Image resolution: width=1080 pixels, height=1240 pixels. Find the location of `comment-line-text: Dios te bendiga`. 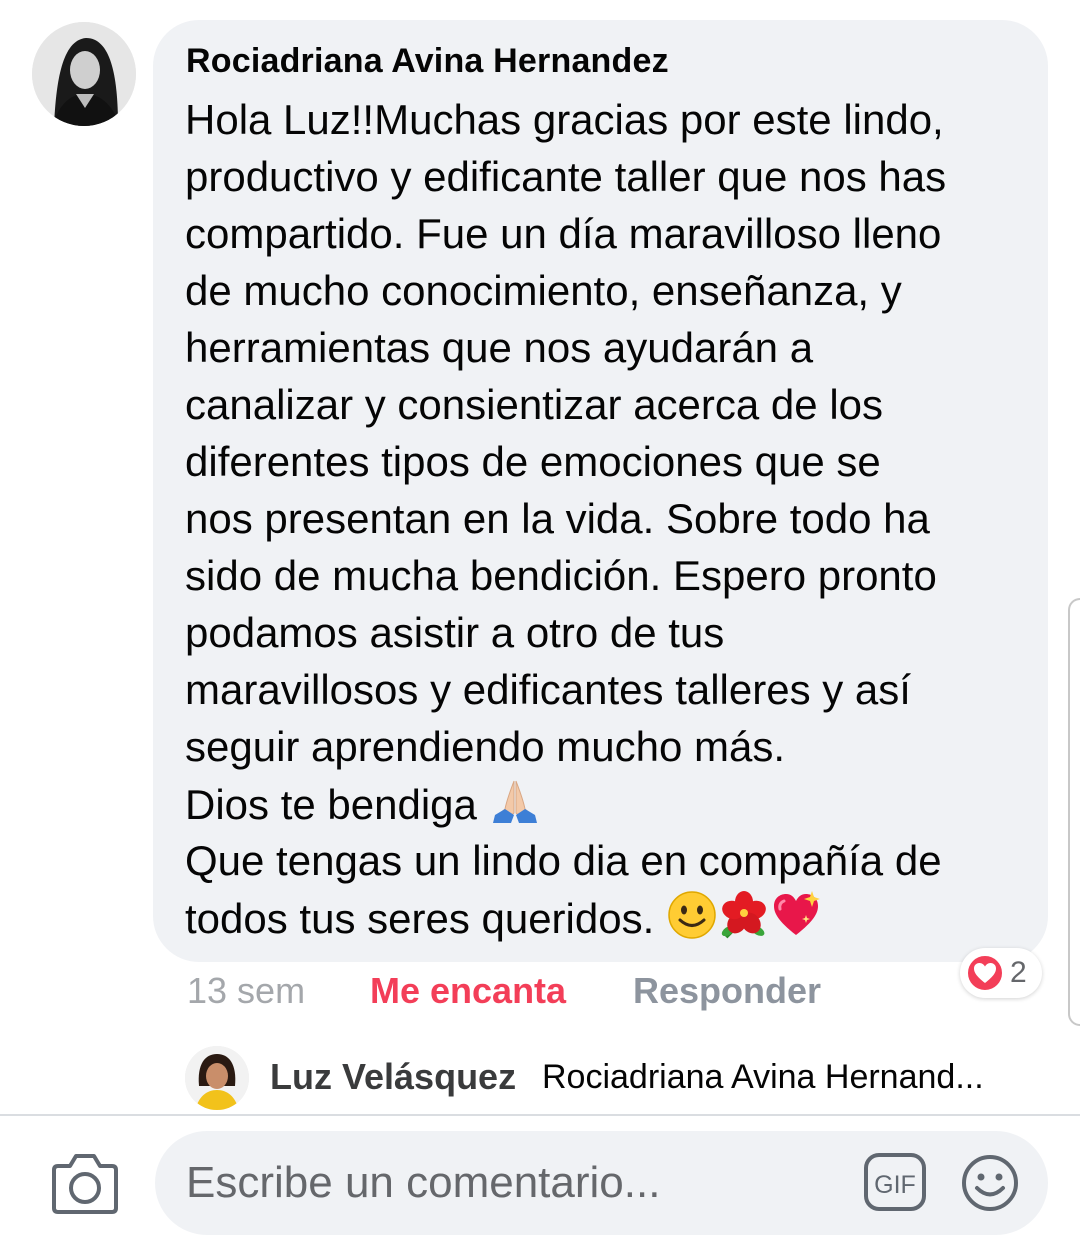

comment-line-text: Dios te bendiga is located at coordinates (331, 804).